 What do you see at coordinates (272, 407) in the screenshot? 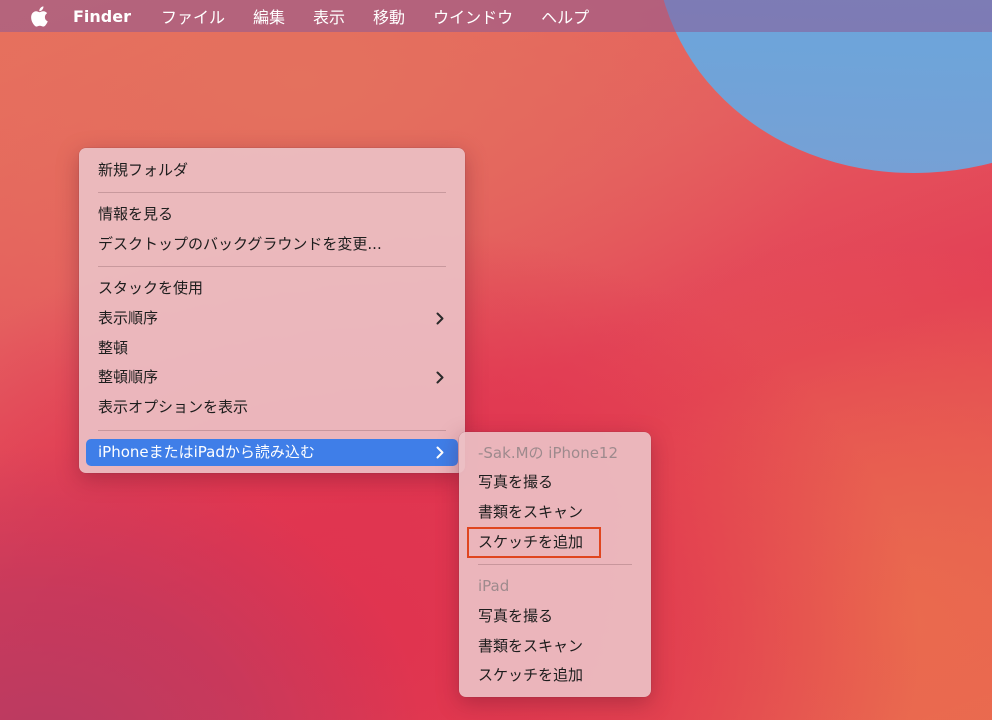
I see `menu-item-show-view-options: 表示オプションを表示` at bounding box center [272, 407].